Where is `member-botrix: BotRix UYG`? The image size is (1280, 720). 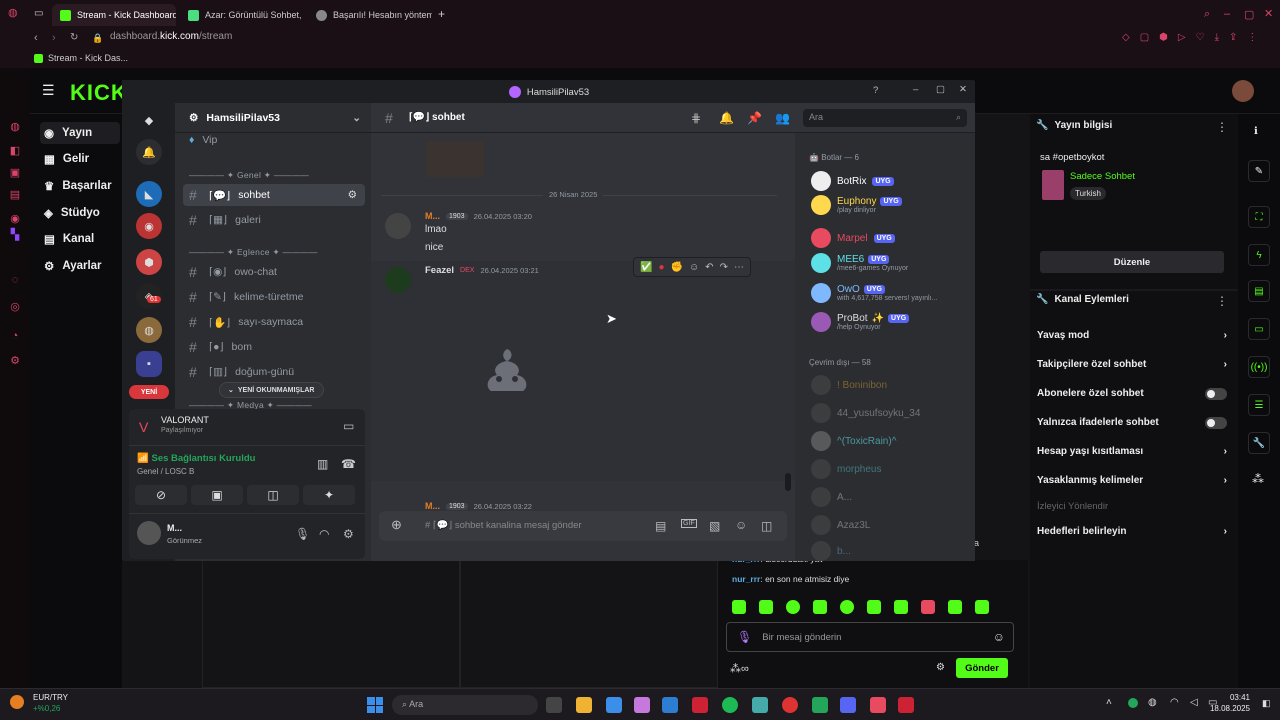 member-botrix: BotRix UYG is located at coordinates (852, 181).